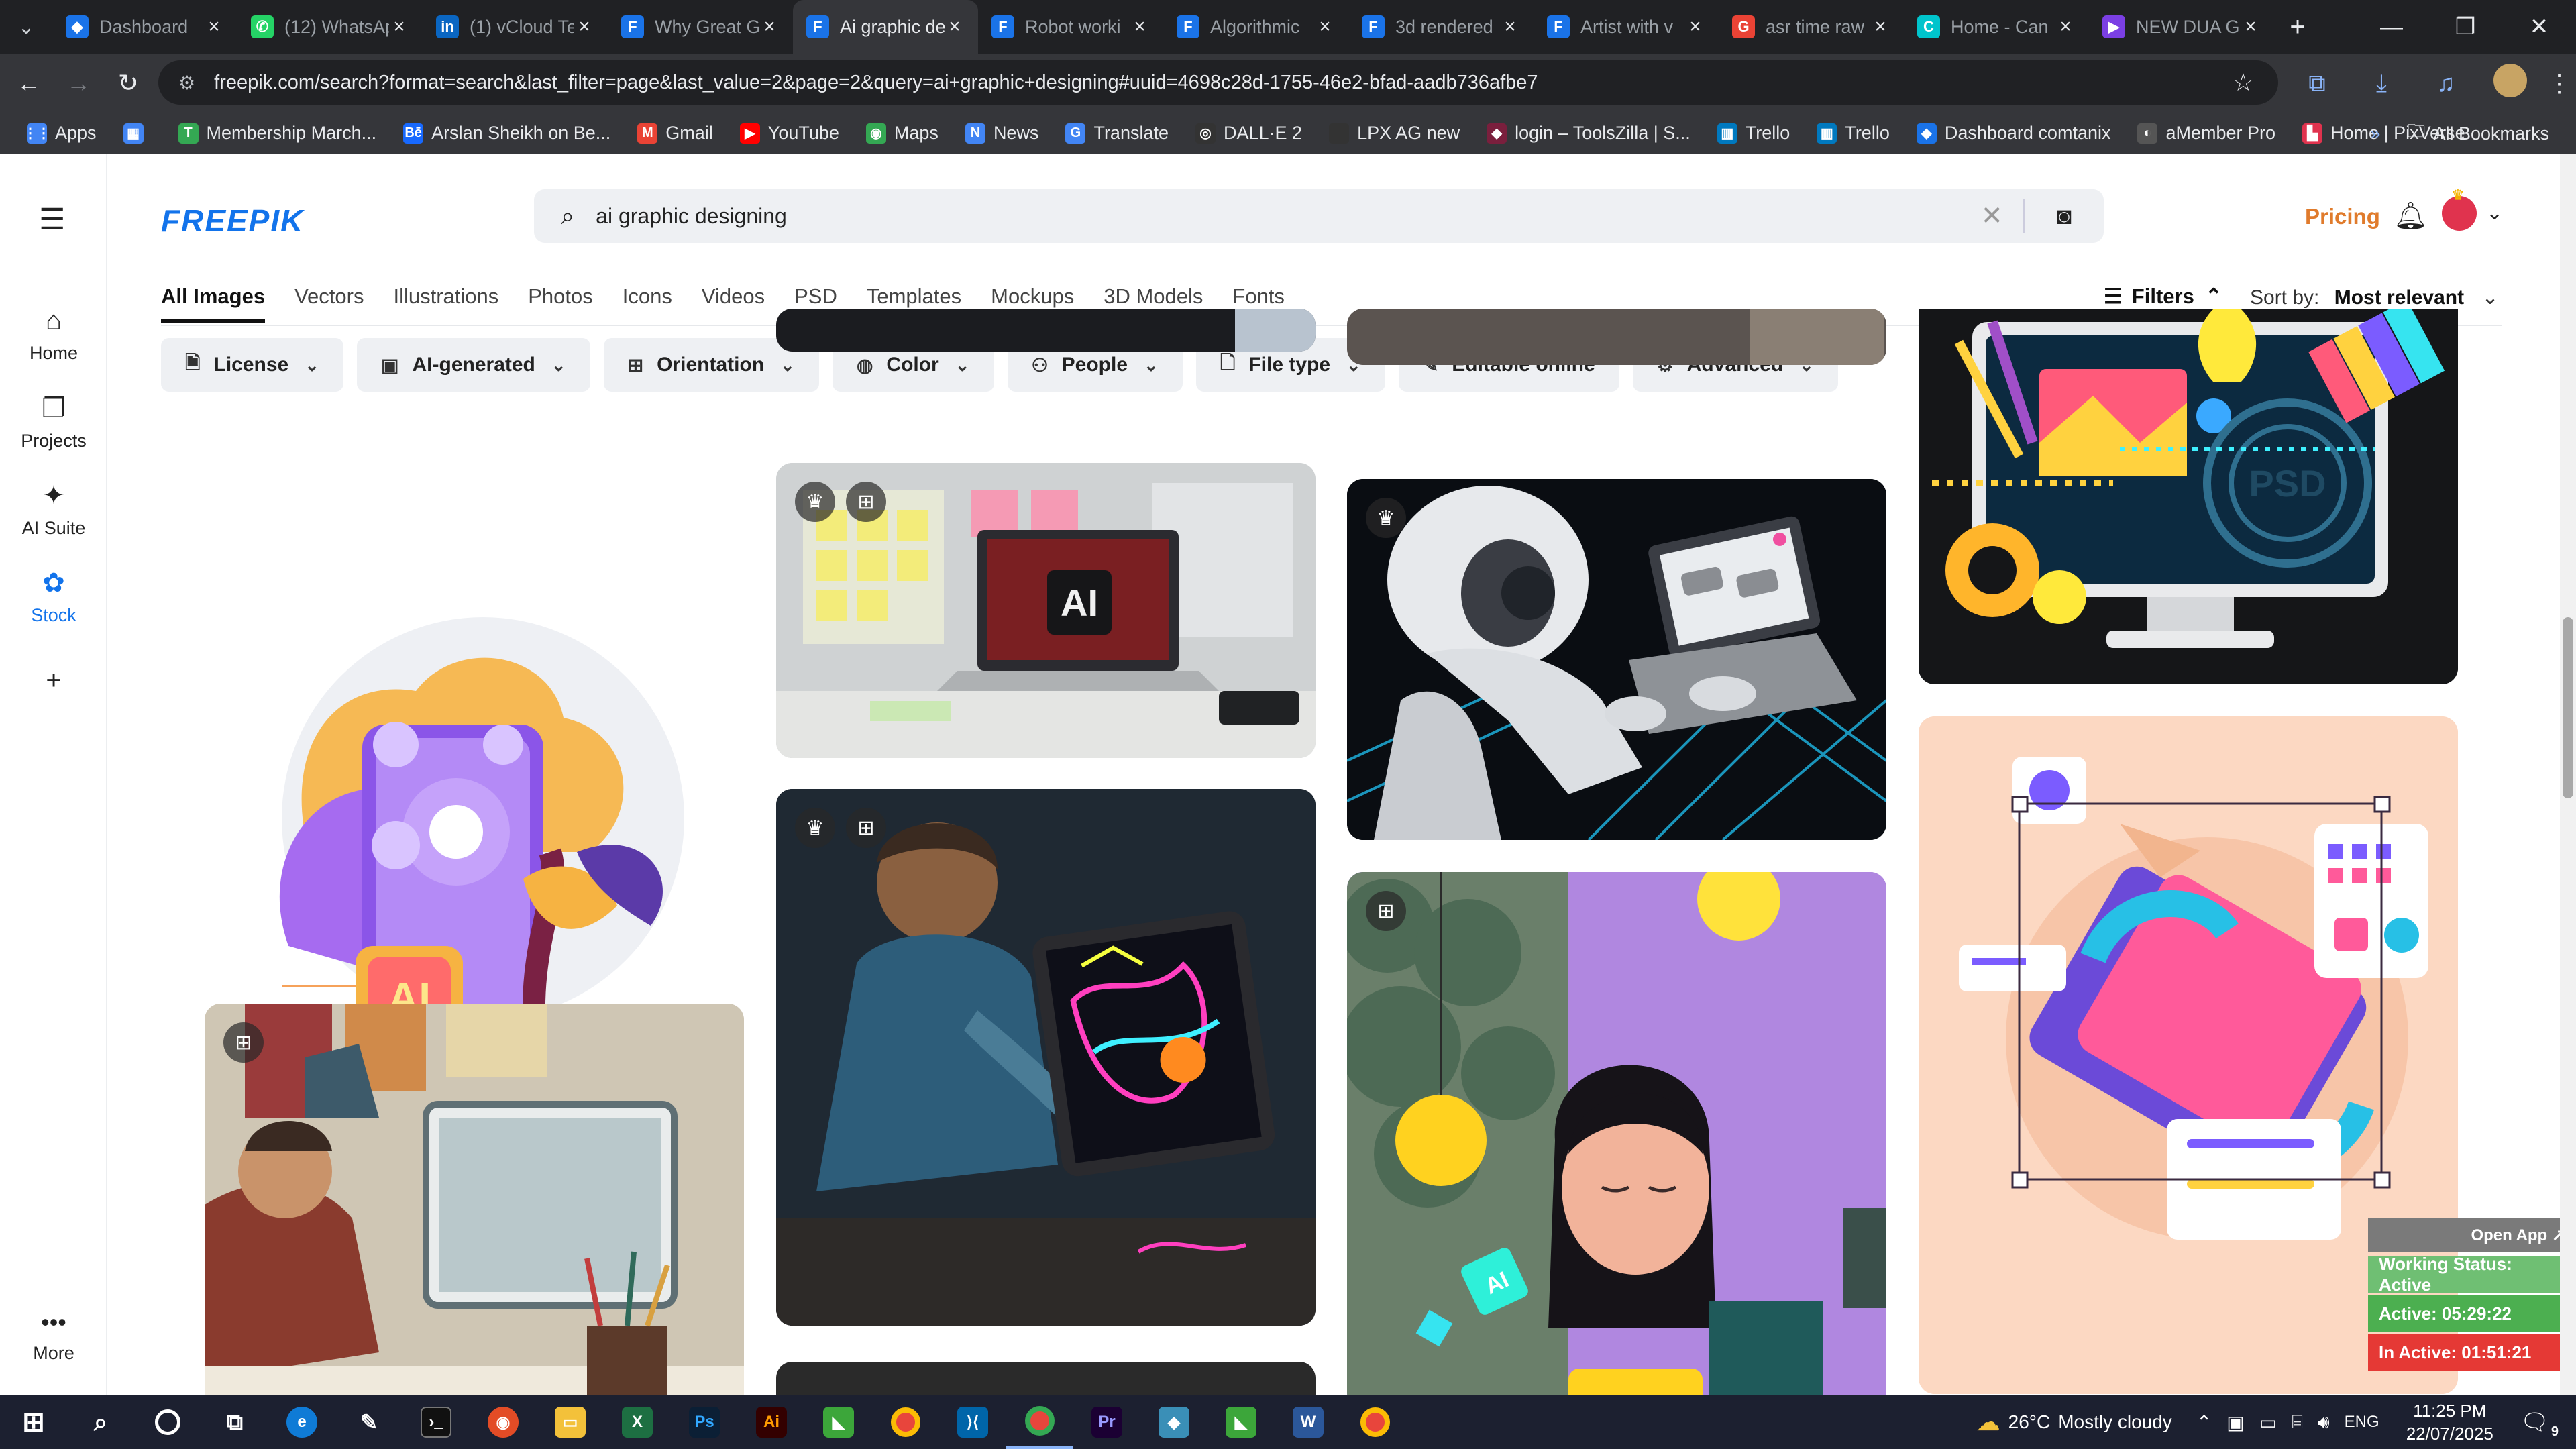 The image size is (2576, 1449). What do you see at coordinates (1811, 27) in the screenshot?
I see `browser-tab: G asr time raw ×` at bounding box center [1811, 27].